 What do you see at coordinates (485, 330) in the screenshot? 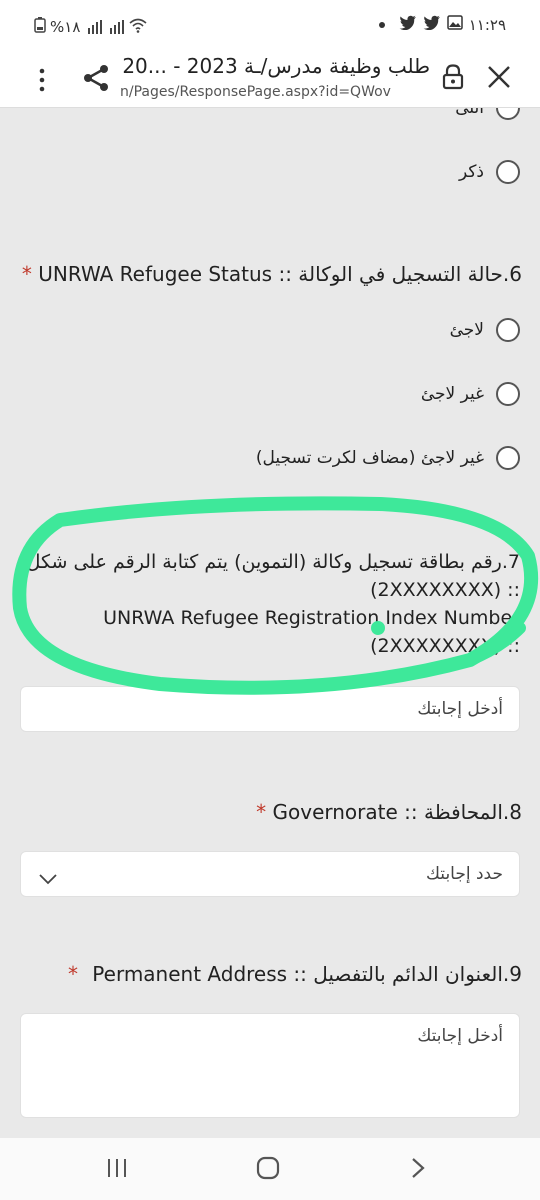
I see `option-refugee: لاجئ` at bounding box center [485, 330].